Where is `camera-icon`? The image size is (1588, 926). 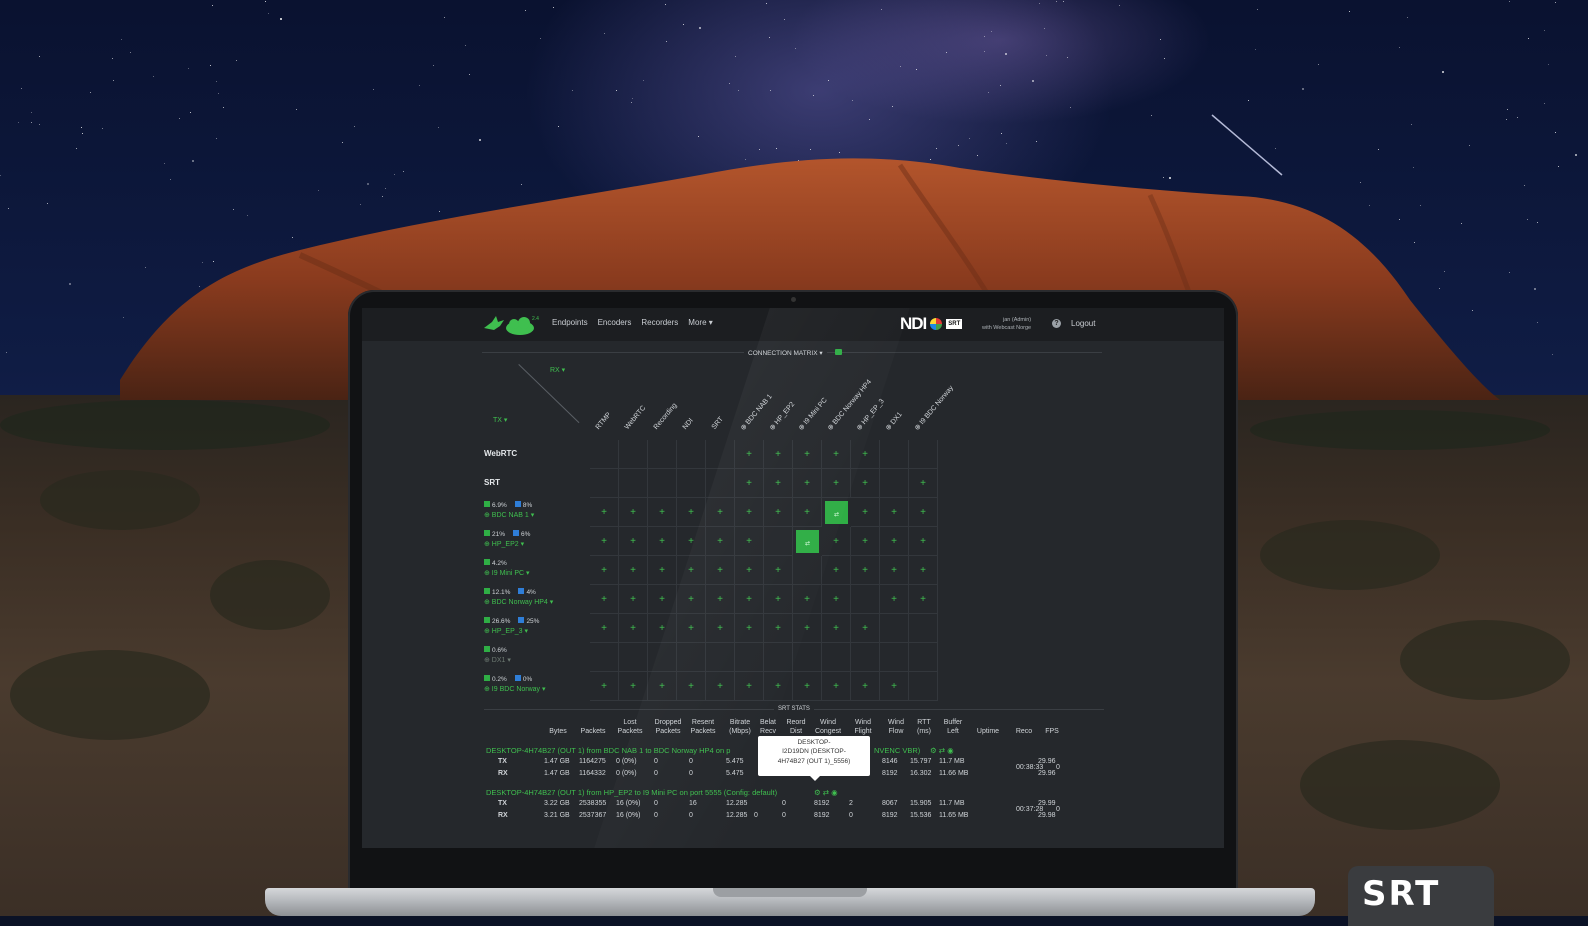 camera-icon is located at coordinates (838, 352).